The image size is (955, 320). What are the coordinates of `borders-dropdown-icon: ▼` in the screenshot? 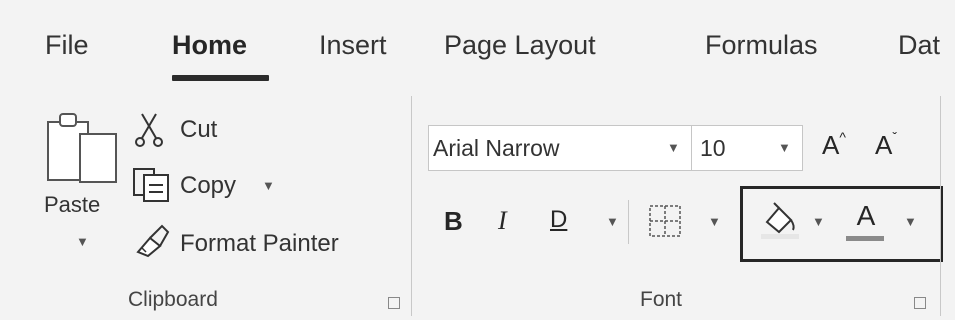 It's located at (714, 221).